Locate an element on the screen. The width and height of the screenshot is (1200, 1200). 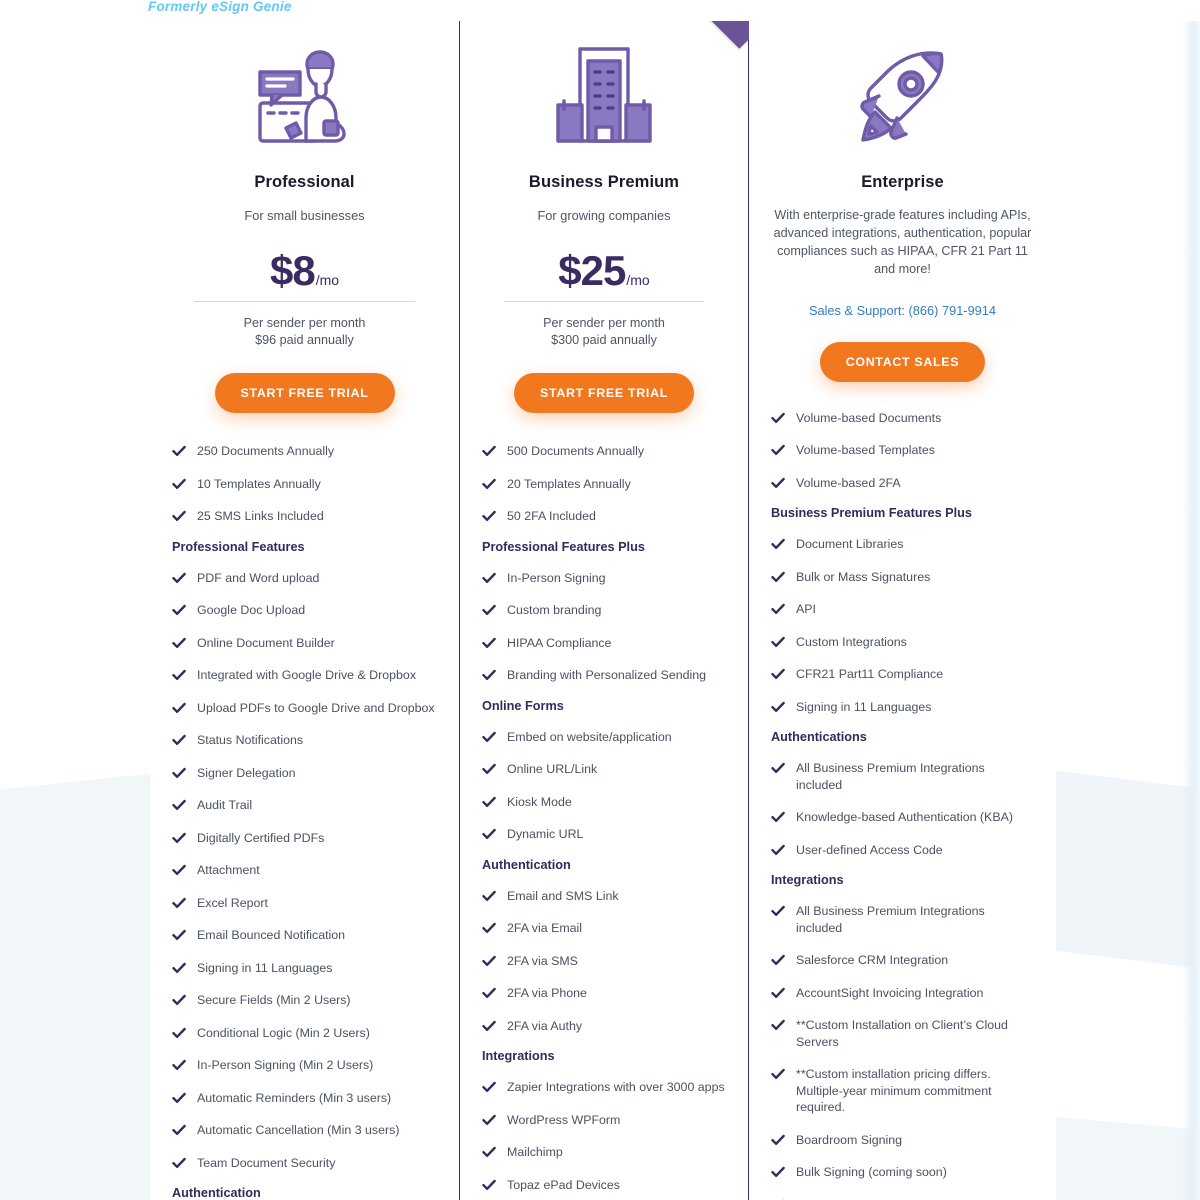
feature-item: 2FA via Authy is located at coordinates (604, 1026).